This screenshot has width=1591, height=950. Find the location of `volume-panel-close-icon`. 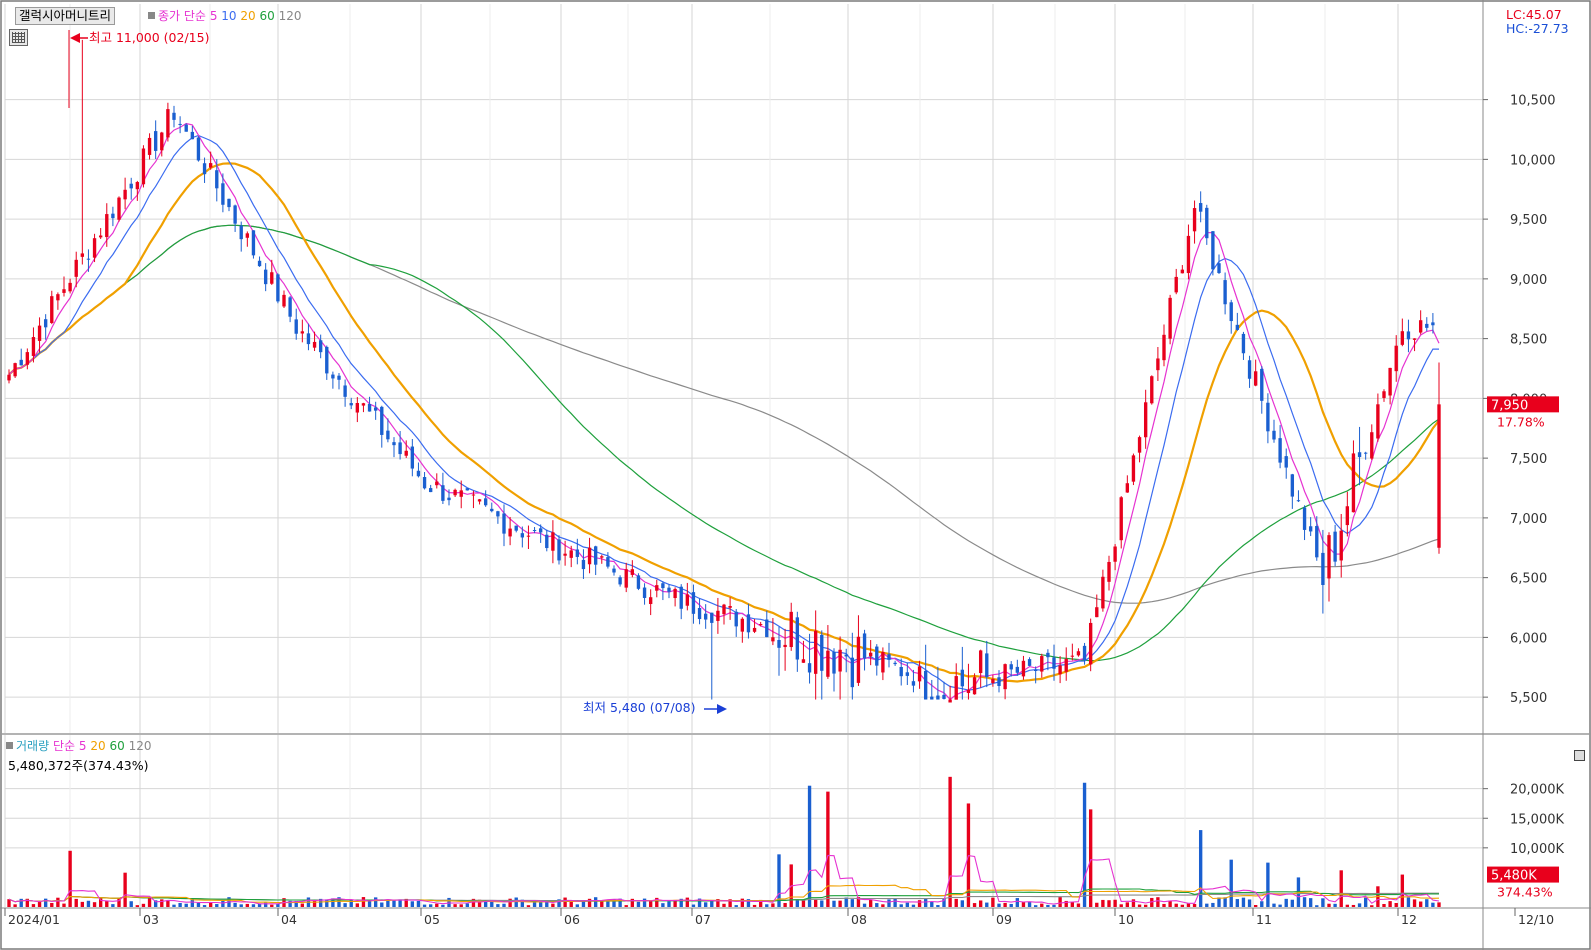

volume-panel-close-icon is located at coordinates (1579, 755).